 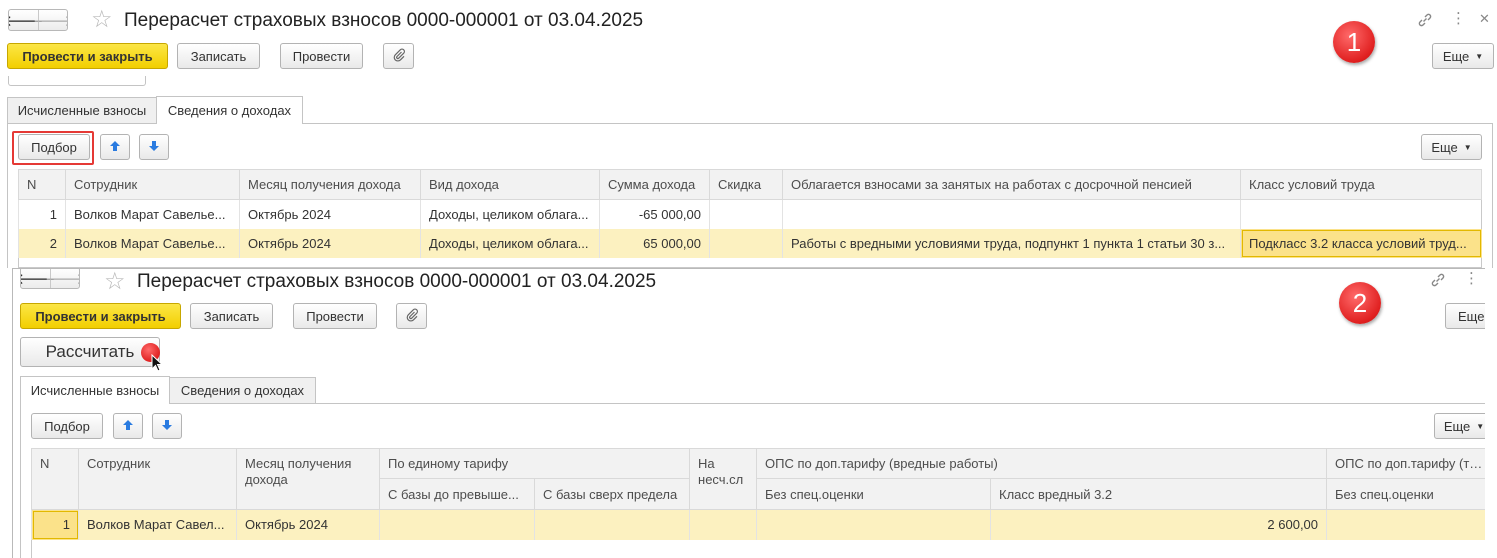 What do you see at coordinates (53, 148) in the screenshot?
I see `highlight-box` at bounding box center [53, 148].